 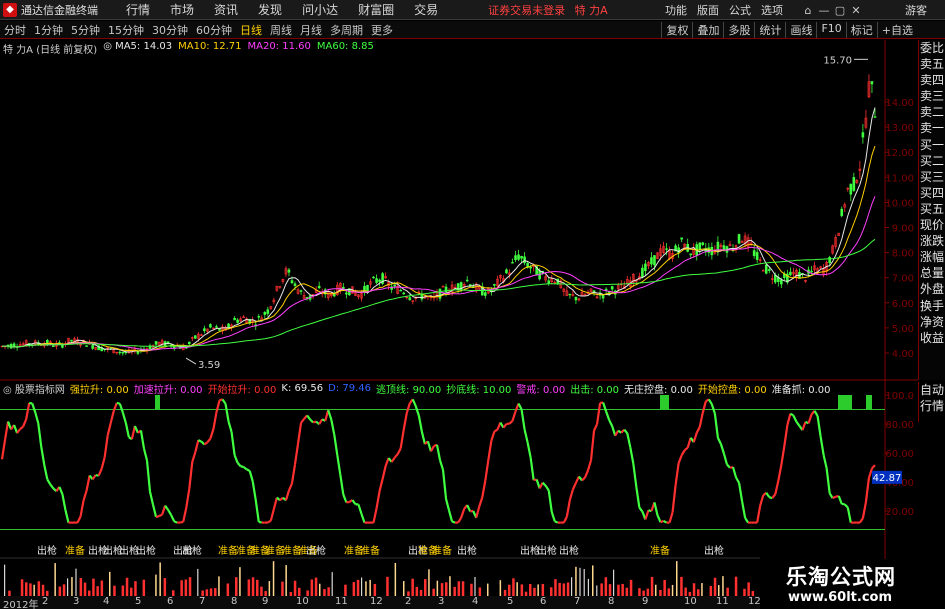 I want to click on signal-bars, so click(x=379, y=578).